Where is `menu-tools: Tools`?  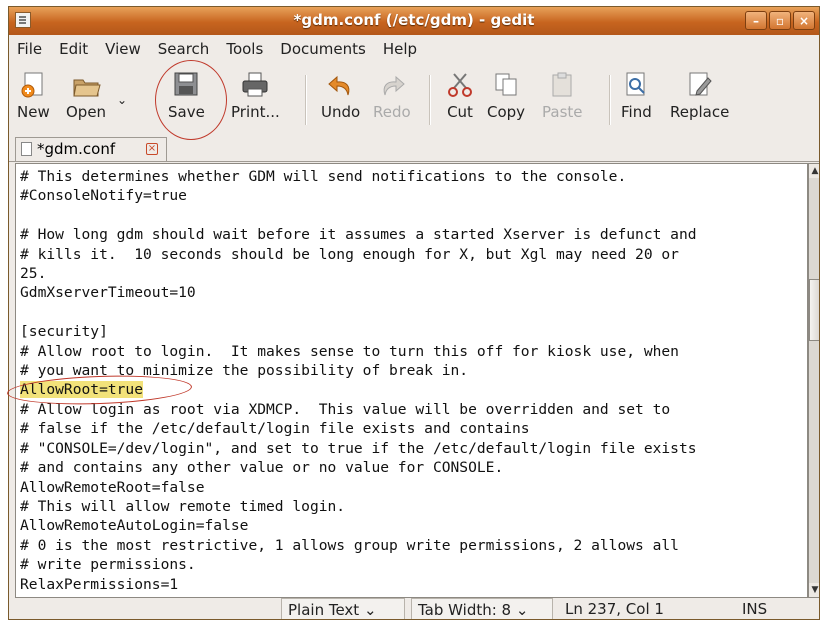 menu-tools: Tools is located at coordinates (245, 49).